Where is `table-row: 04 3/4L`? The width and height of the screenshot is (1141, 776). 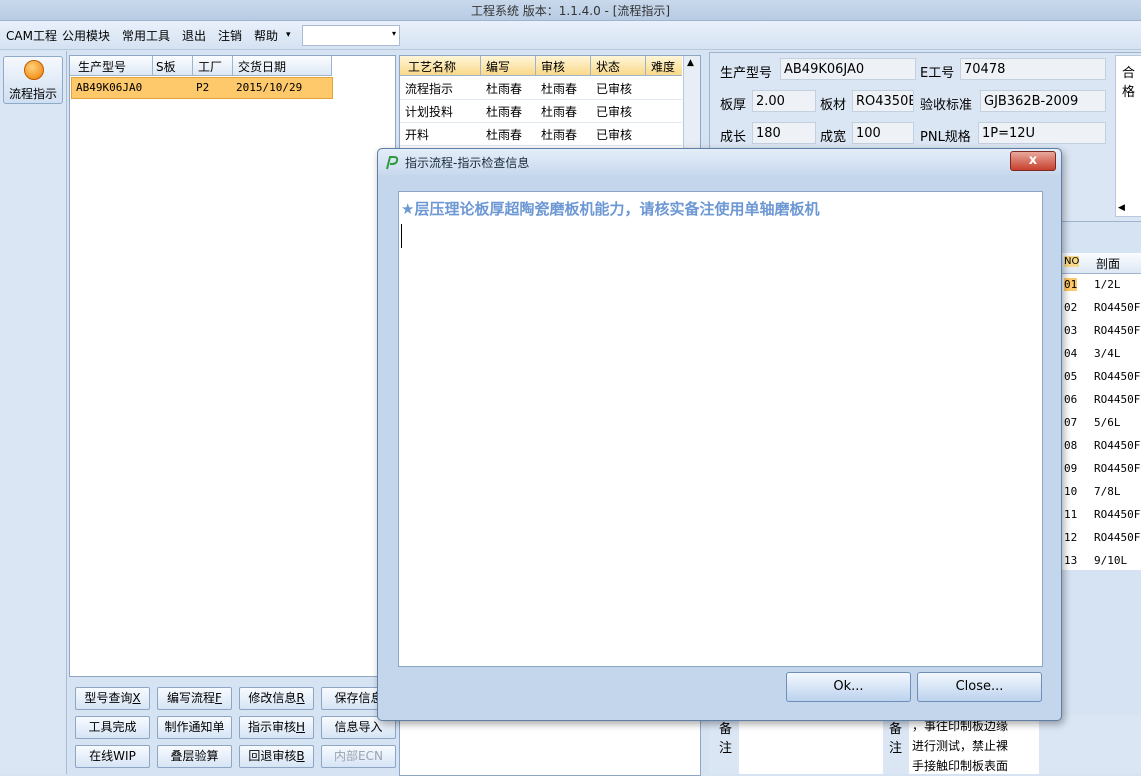
table-row: 04 3/4L is located at coordinates (1100, 354).